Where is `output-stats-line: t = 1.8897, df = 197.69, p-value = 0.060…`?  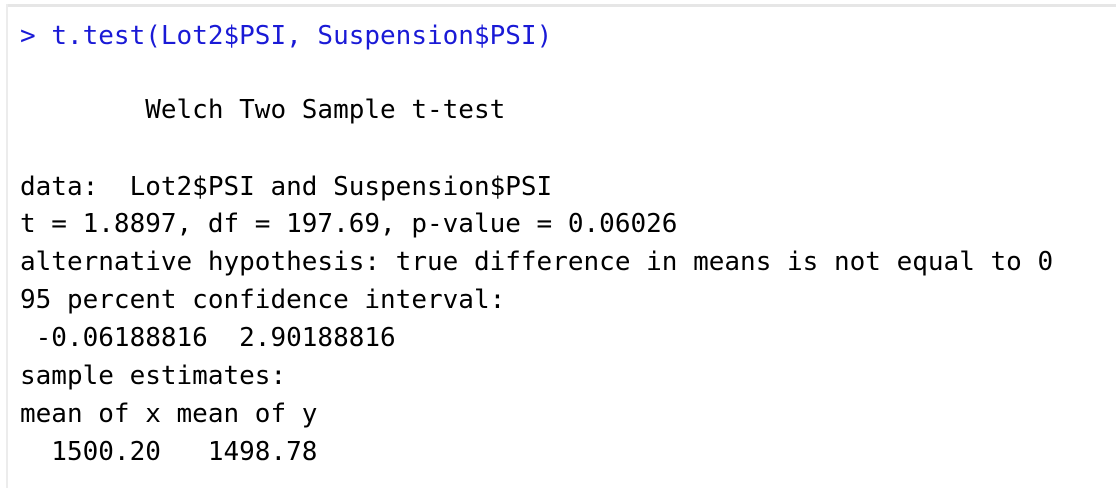
output-stats-line: t = 1.8897, df = 197.69, p-value = 0.060… is located at coordinates (349, 224).